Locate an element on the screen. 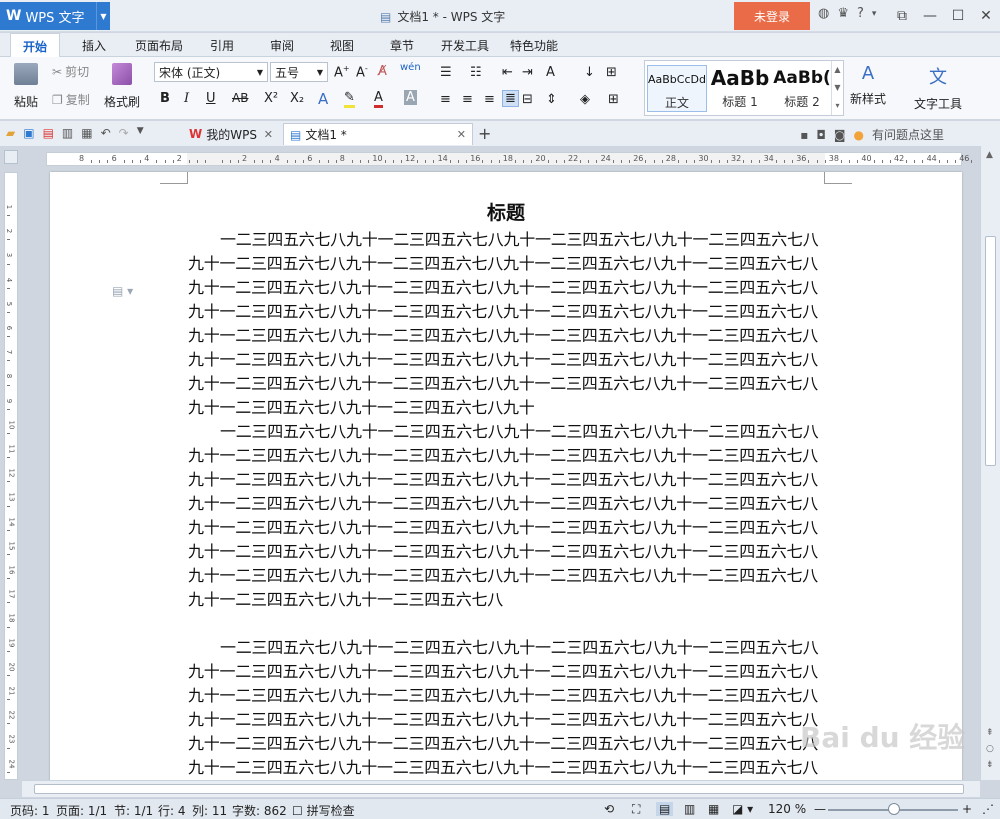 The image size is (1000, 819). sort-icon: ↓ is located at coordinates (589, 72).